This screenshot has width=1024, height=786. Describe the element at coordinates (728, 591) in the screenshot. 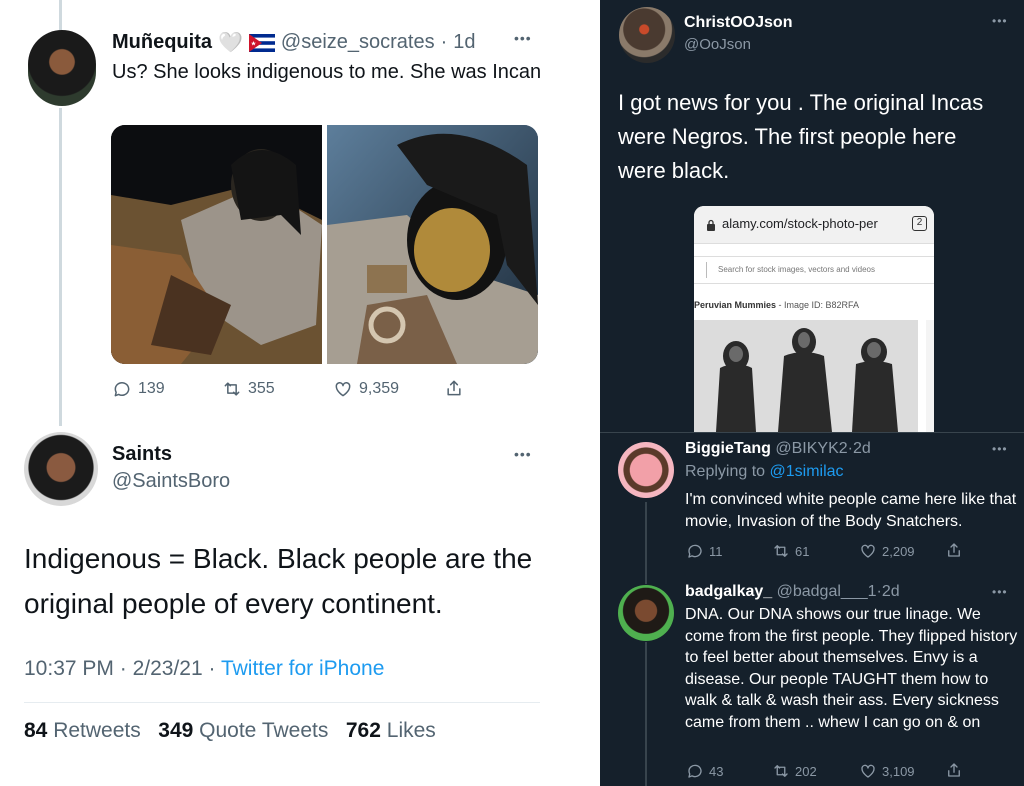

I see `author-name: badgalkay_` at that location.